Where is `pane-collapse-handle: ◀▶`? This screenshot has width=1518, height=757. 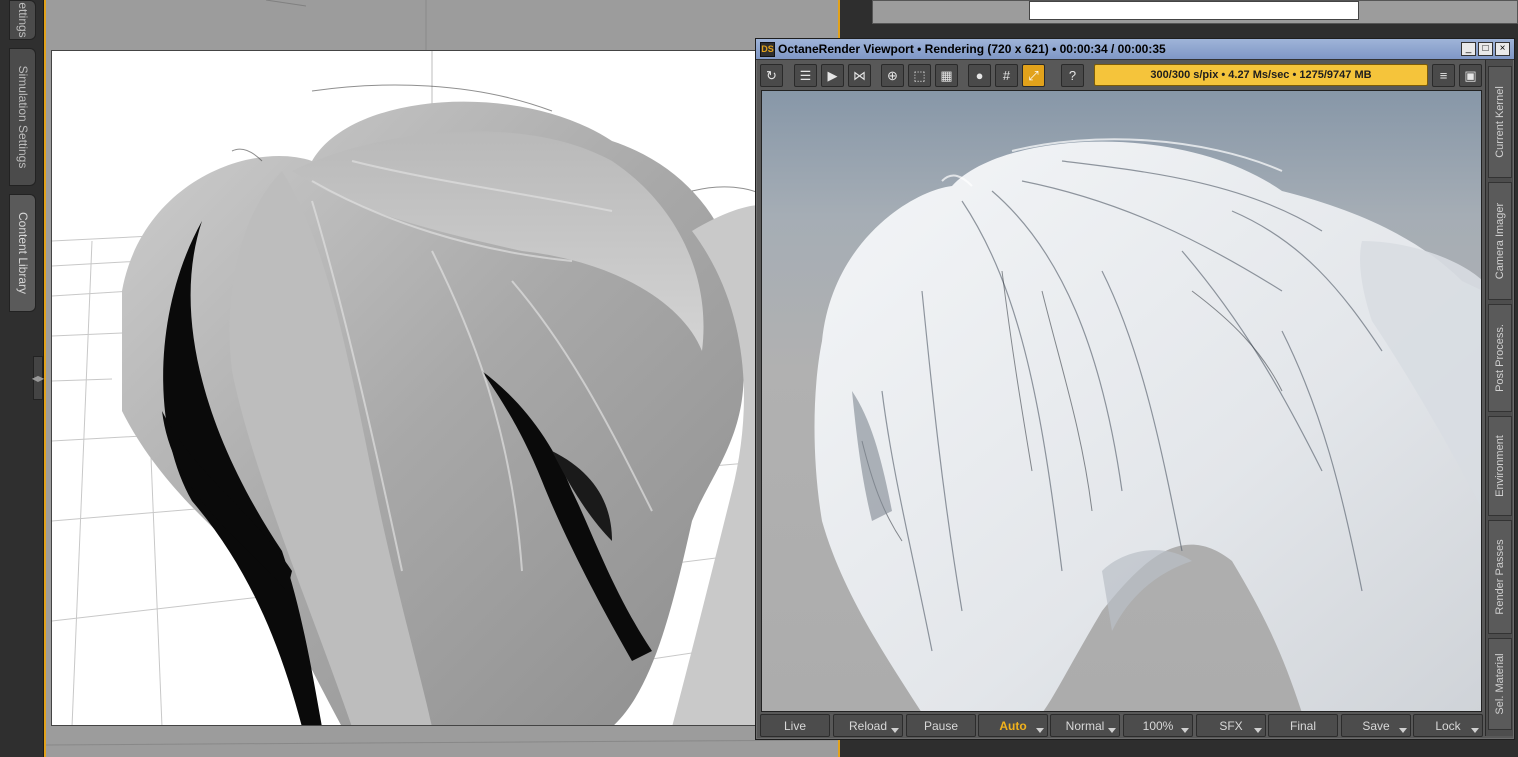
pane-collapse-handle: ◀▶ is located at coordinates (38, 378).